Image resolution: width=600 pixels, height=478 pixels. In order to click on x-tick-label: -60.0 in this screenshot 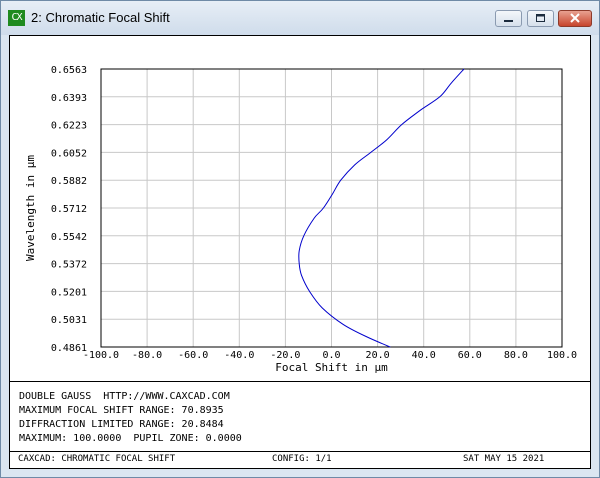, I will do `click(193, 355)`.